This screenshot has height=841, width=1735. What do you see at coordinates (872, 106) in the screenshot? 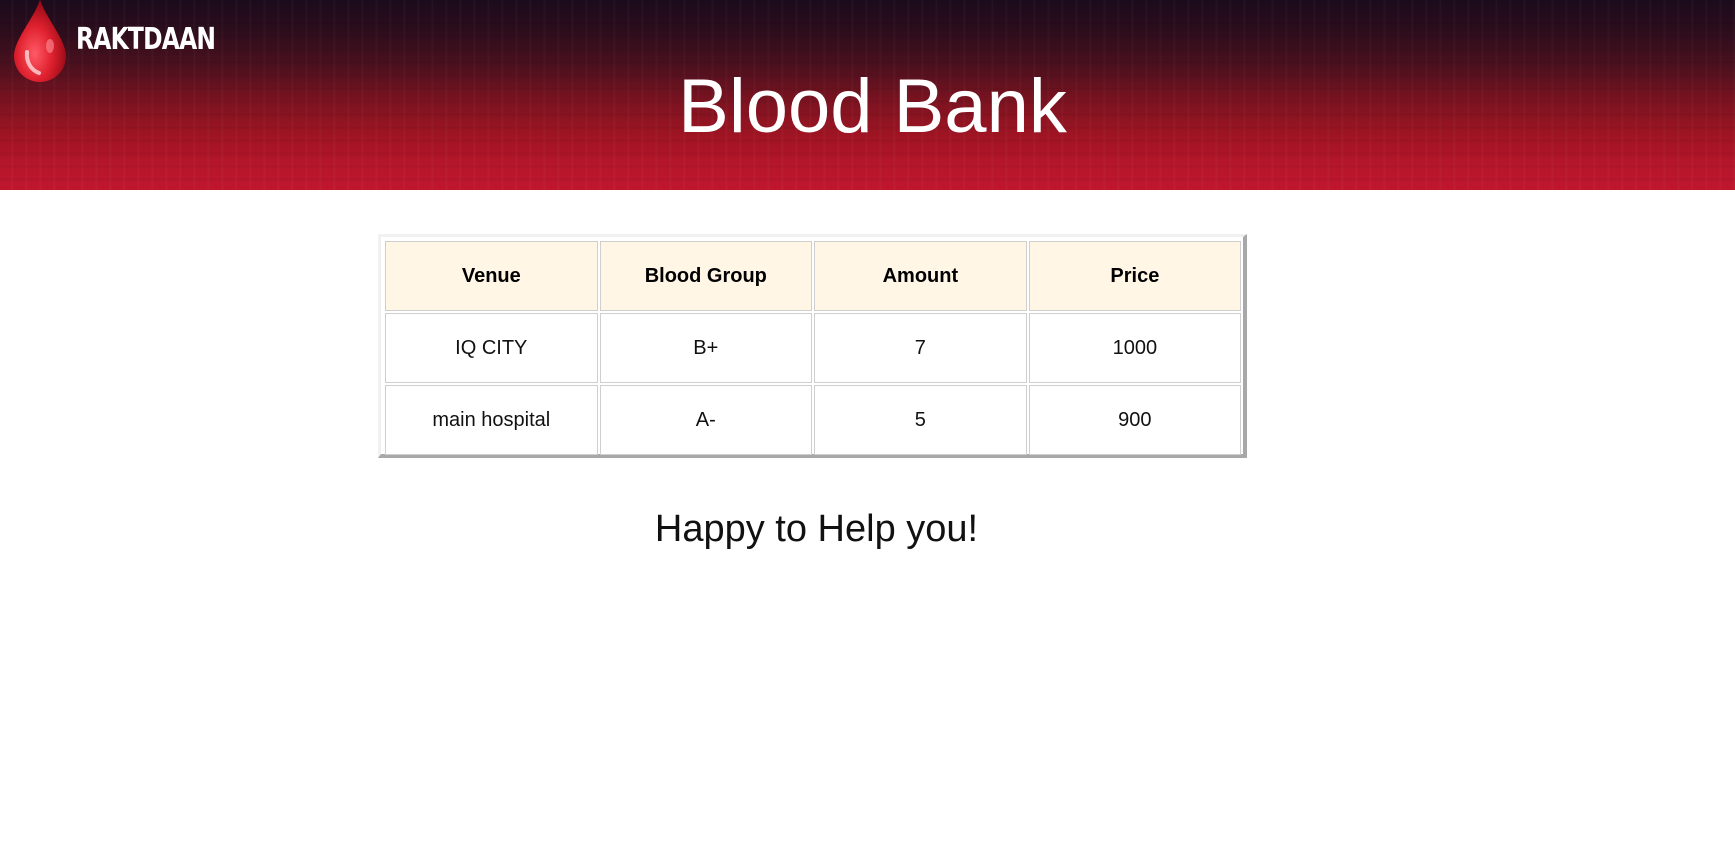
I see `page-title: Blood Bank` at bounding box center [872, 106].